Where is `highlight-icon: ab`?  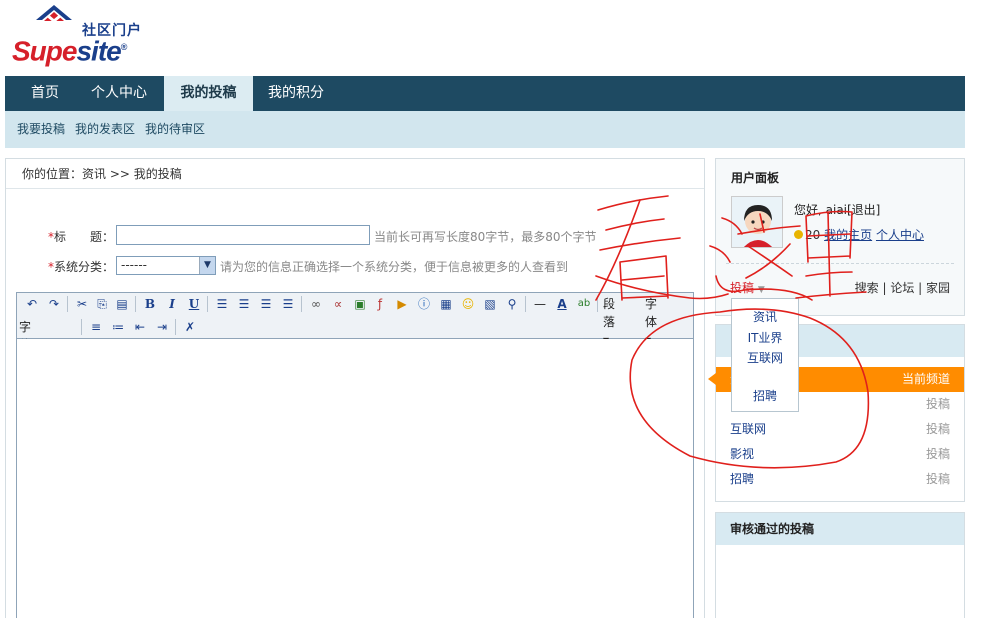
highlight-icon: ab is located at coordinates (584, 304).